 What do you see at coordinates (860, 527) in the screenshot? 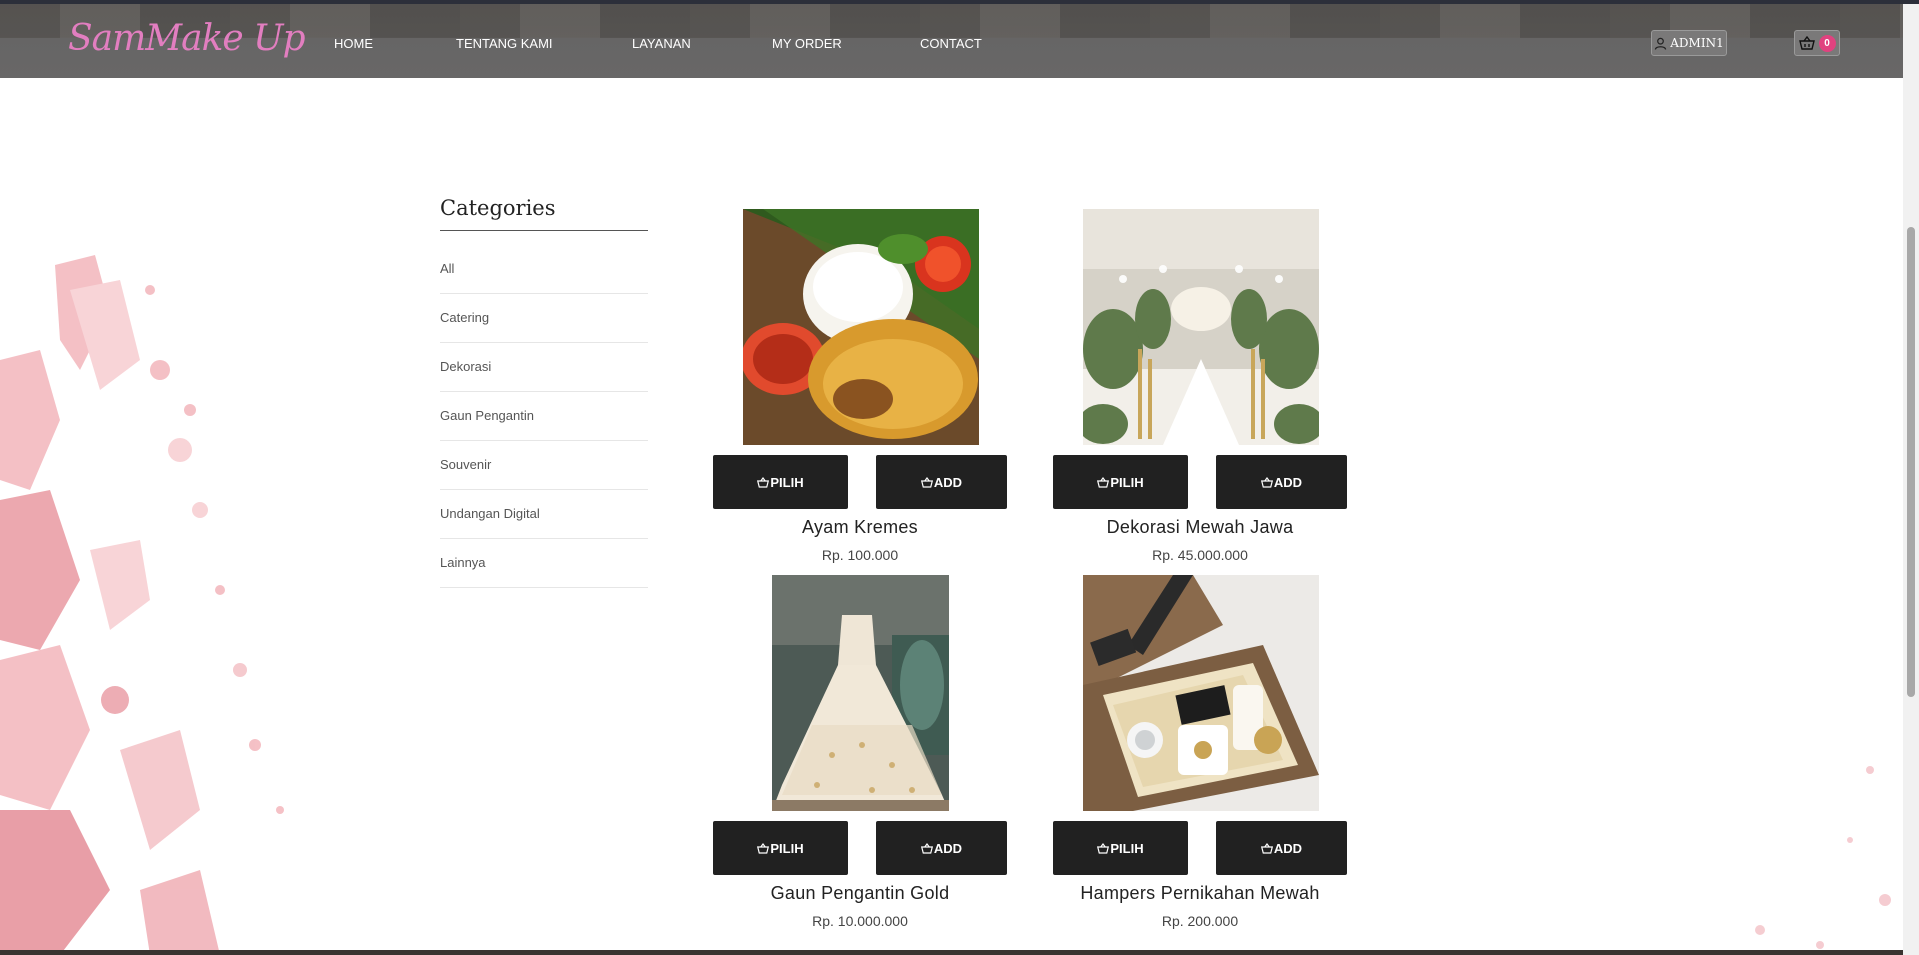
I see `product-name: Ayam Kremes` at bounding box center [860, 527].